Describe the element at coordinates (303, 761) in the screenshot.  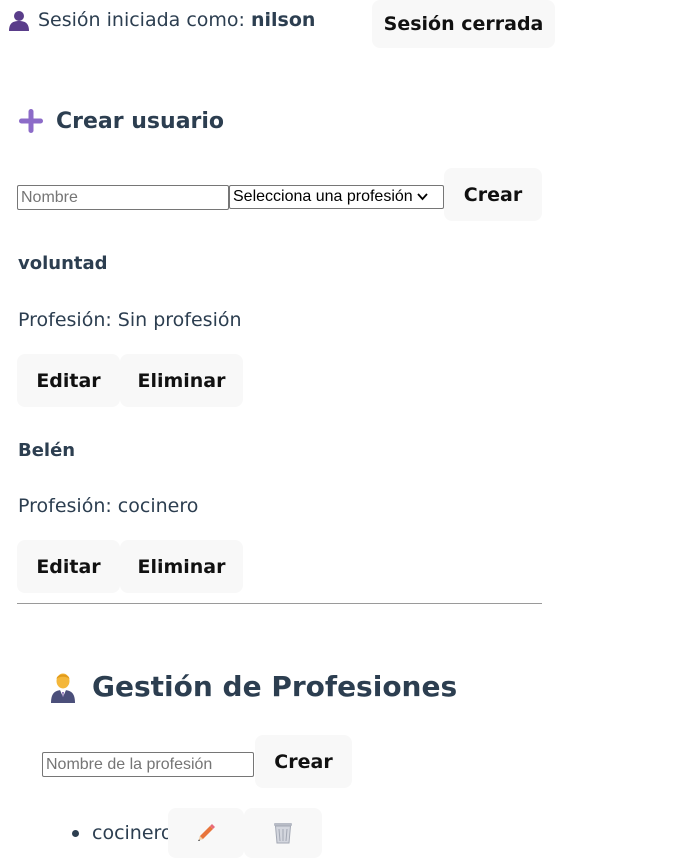
I see `create-profession-button: Crear` at that location.